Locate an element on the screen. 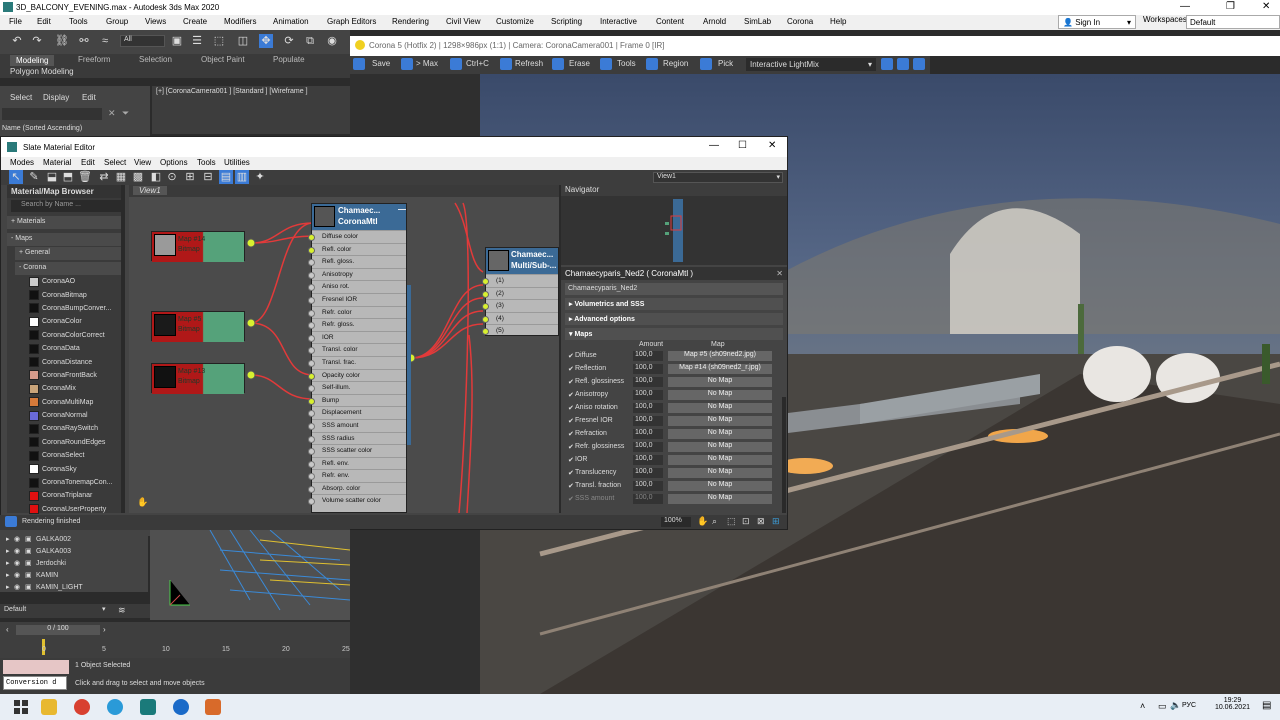 This screenshot has width=1280, height=720. menu-scripting: Scripting is located at coordinates (566, 21).